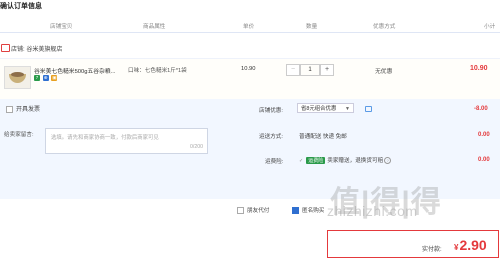 The width and height of the screenshot is (500, 258). What do you see at coordinates (250, 49) in the screenshot?
I see `shop-line: 店铺: 谷米美旗舰店` at bounding box center [250, 49].